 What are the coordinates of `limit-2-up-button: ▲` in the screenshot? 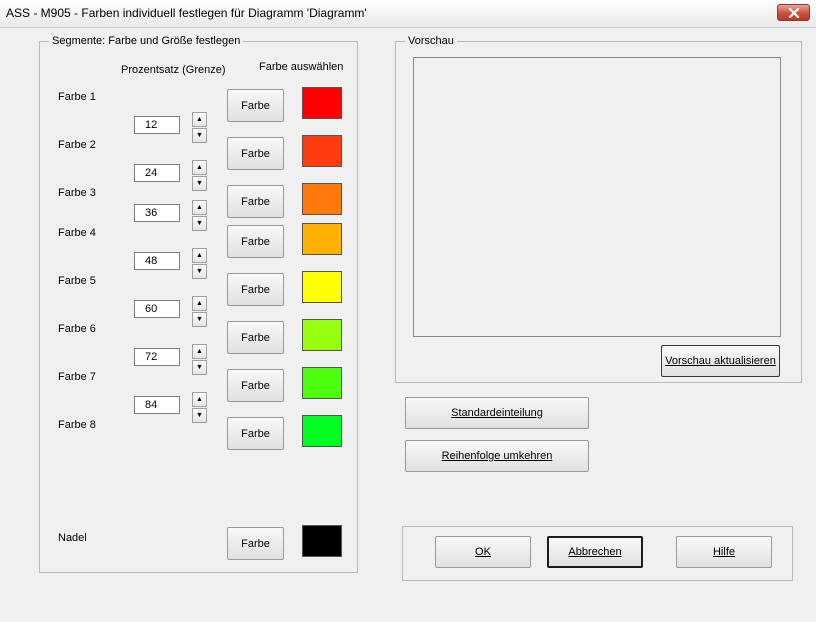 It's located at (199, 167).